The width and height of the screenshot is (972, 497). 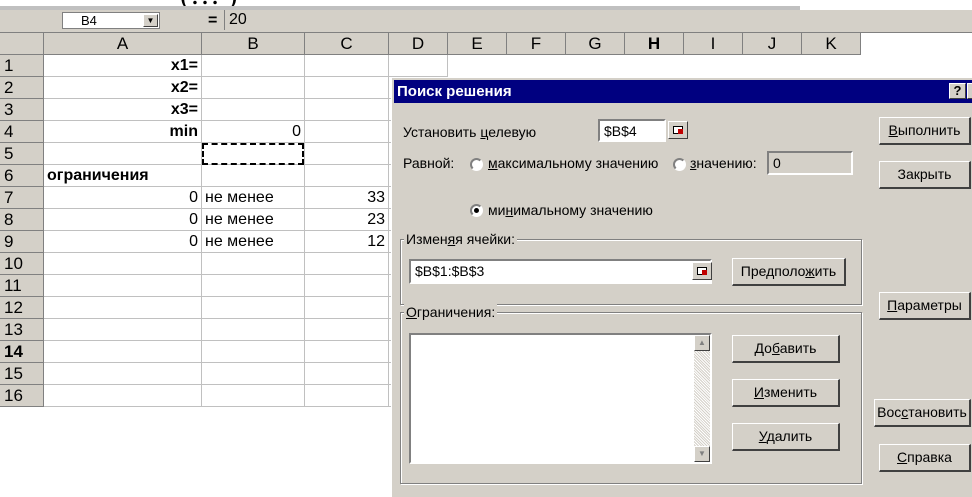 I want to click on delete-constraint-button: Удалить, so click(x=786, y=437).